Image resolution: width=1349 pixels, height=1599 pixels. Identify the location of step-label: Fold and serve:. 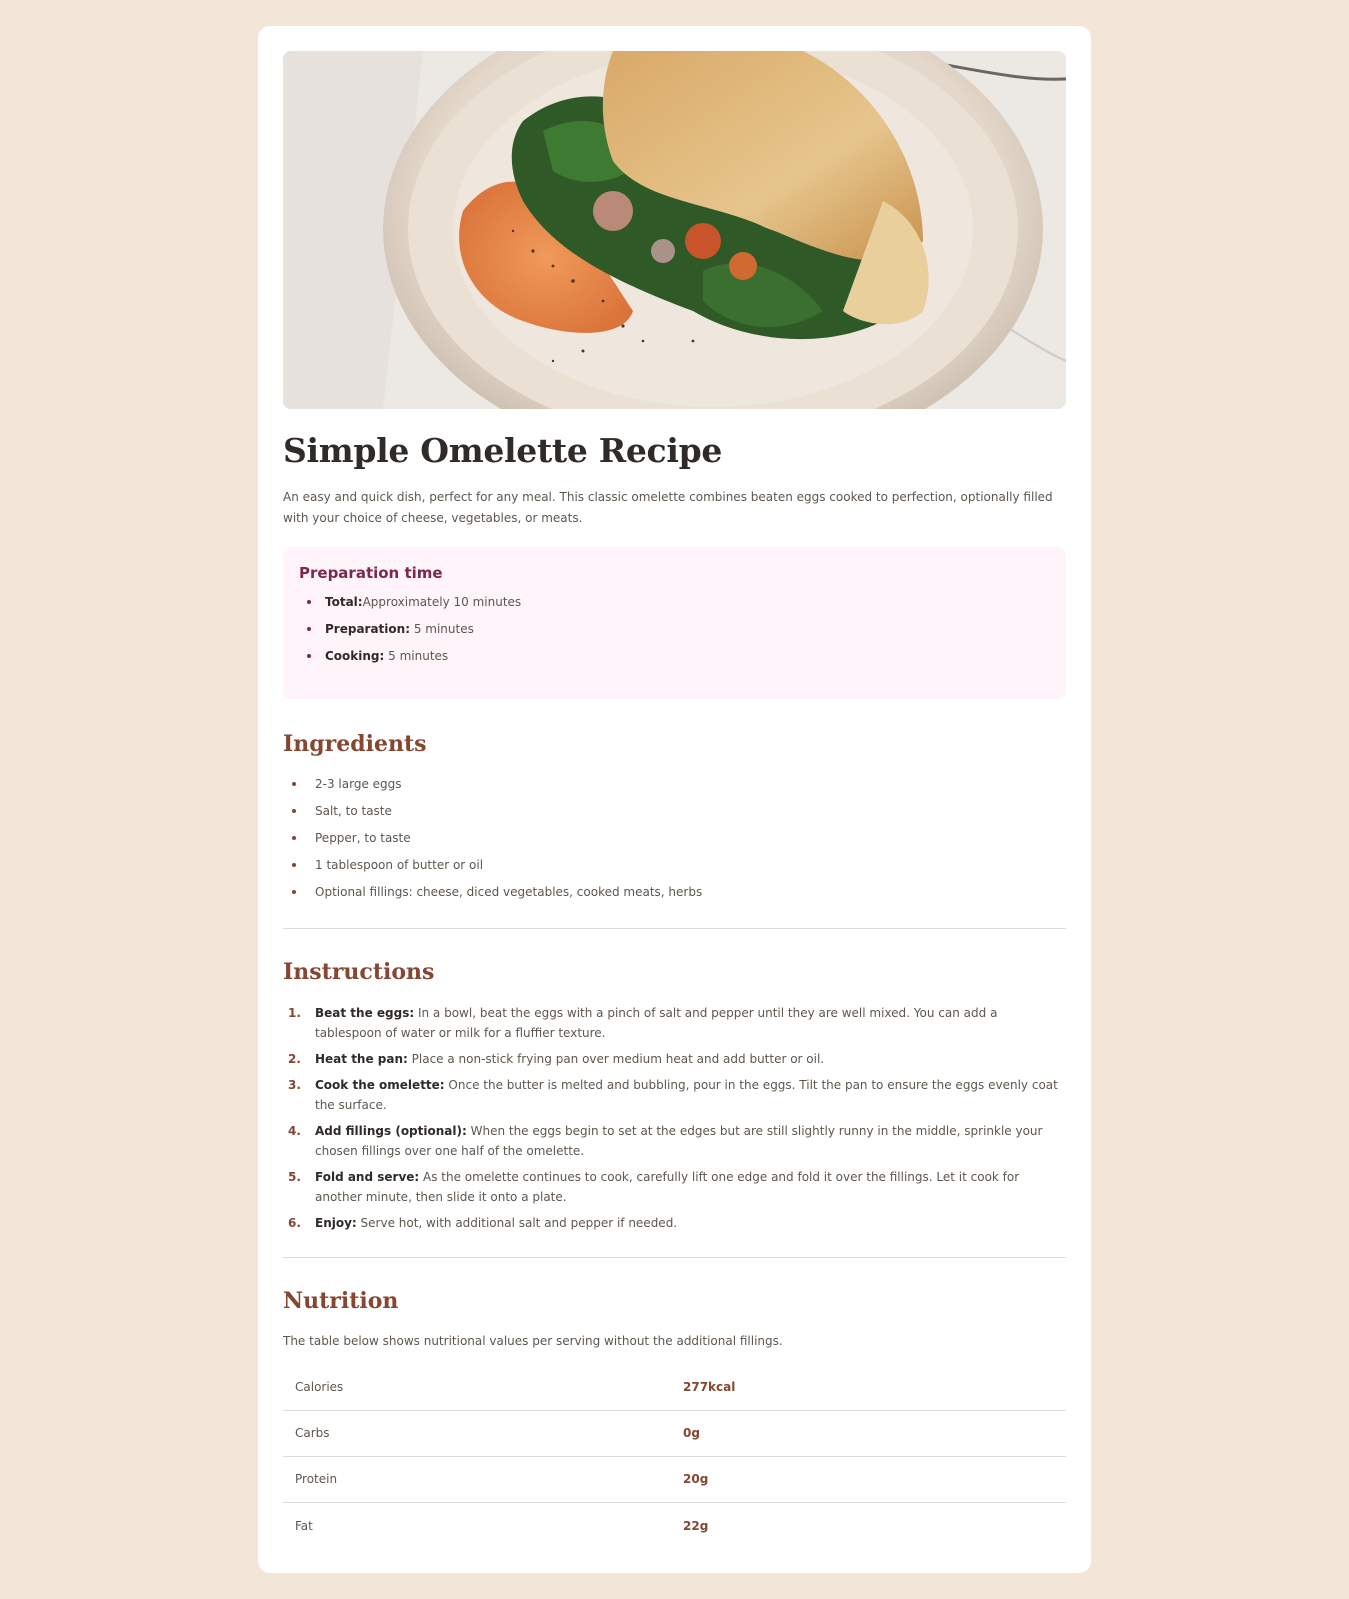
(367, 1177).